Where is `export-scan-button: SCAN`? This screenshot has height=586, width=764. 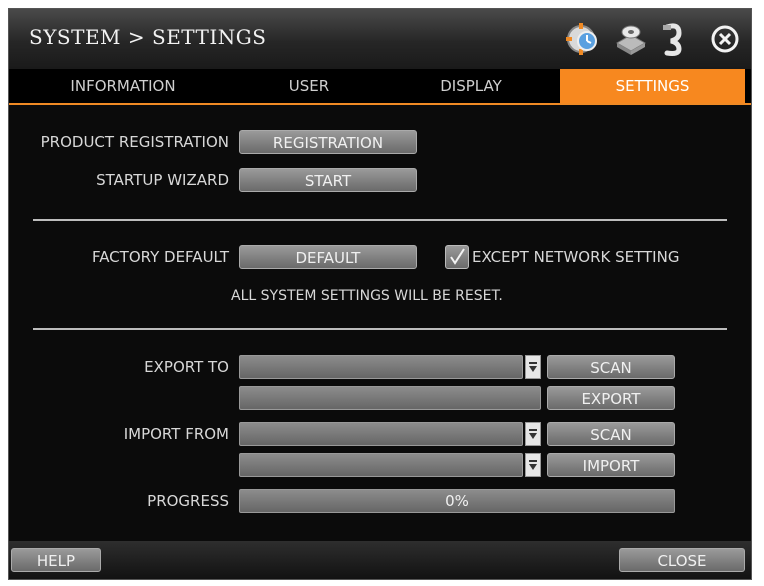
export-scan-button: SCAN is located at coordinates (611, 367).